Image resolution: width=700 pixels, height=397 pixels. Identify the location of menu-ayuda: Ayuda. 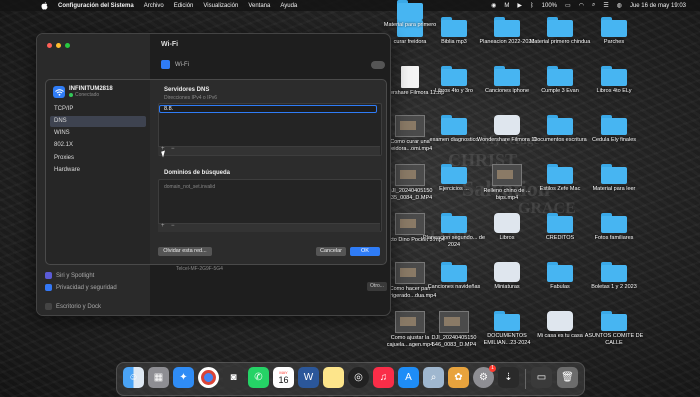
(288, 6).